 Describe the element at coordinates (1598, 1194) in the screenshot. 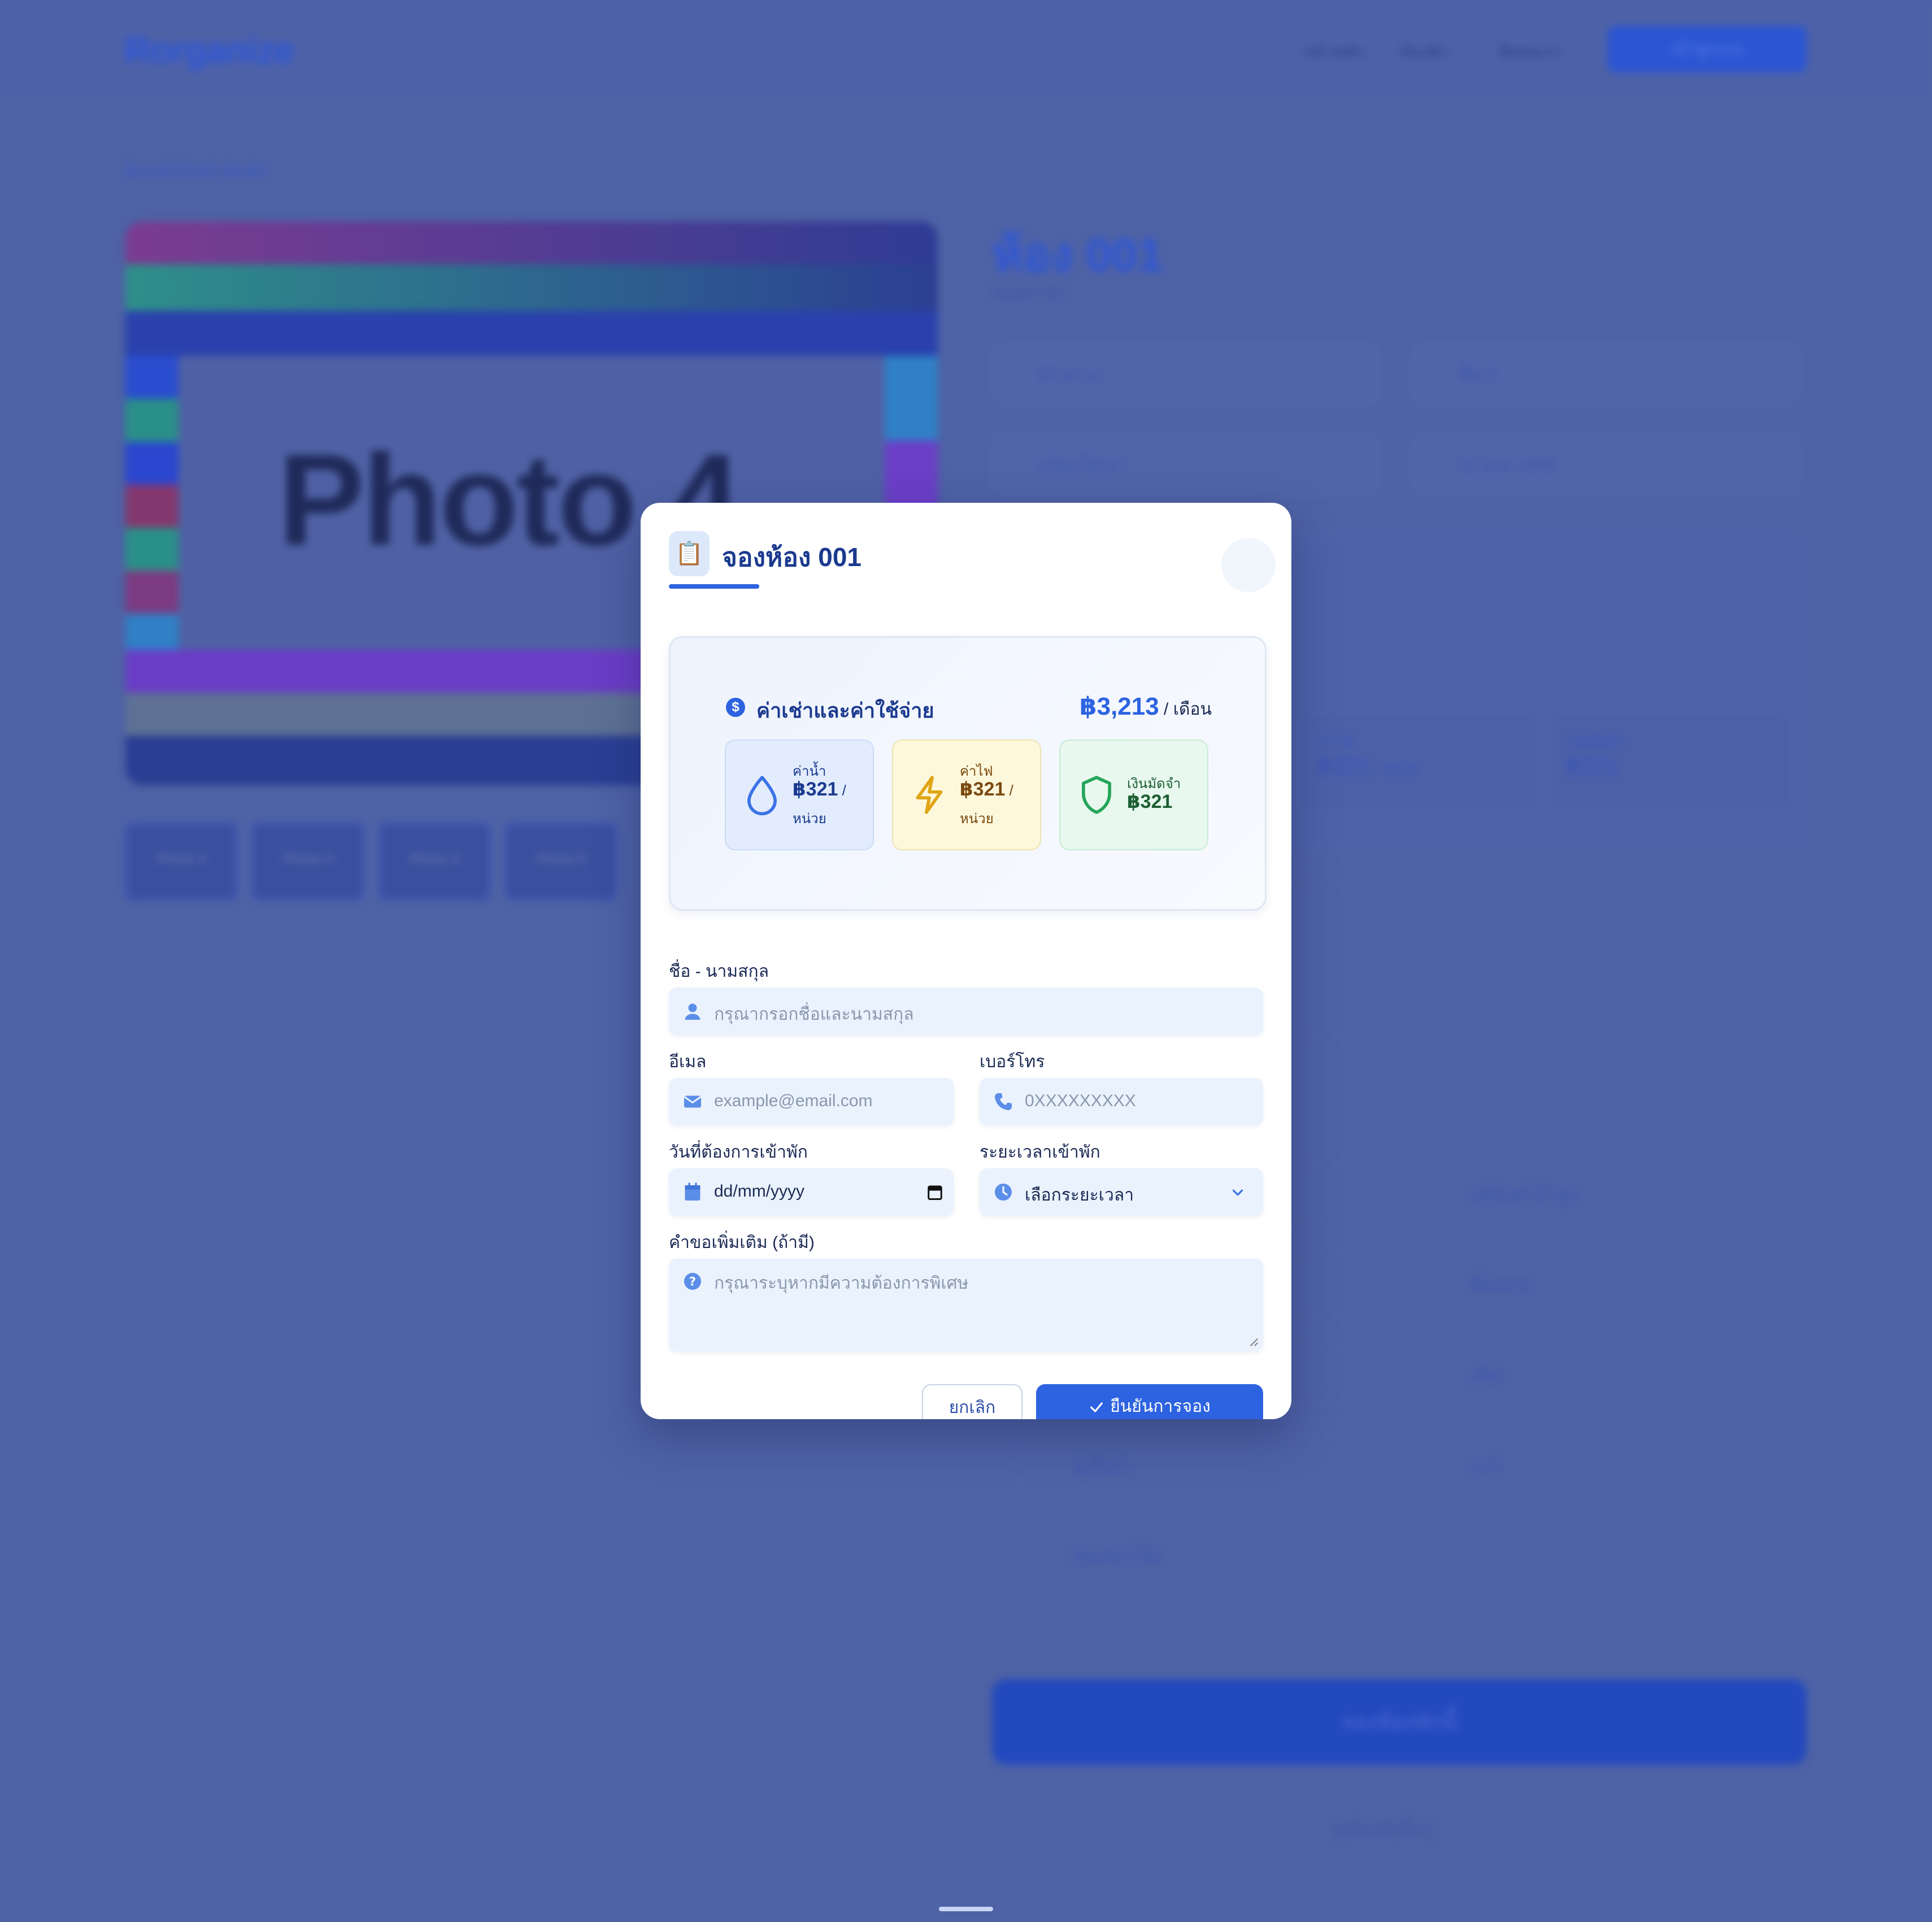

I see `amenity-item: เครื่องทำน้ำอุ่น` at that location.